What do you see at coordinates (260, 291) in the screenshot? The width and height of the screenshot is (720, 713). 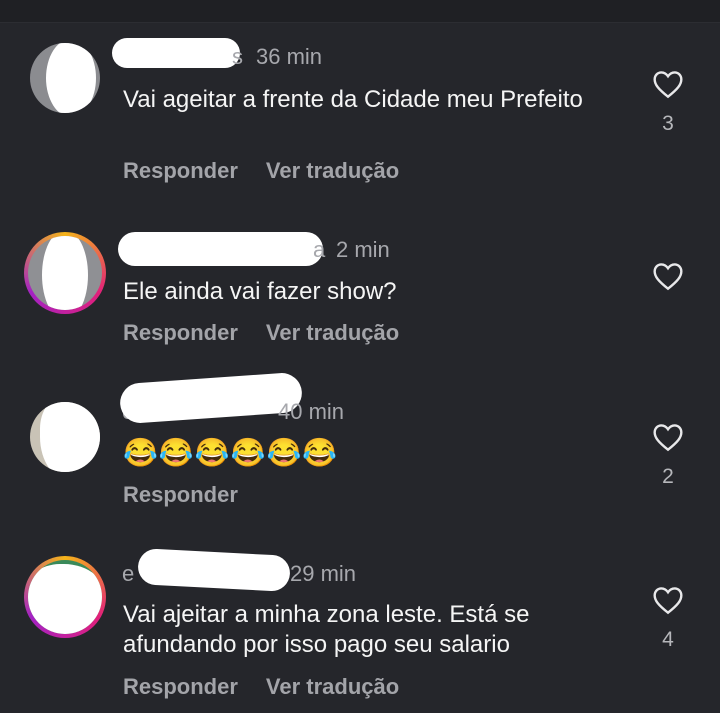 I see `comment-text: Ele ainda vai fazer show?` at bounding box center [260, 291].